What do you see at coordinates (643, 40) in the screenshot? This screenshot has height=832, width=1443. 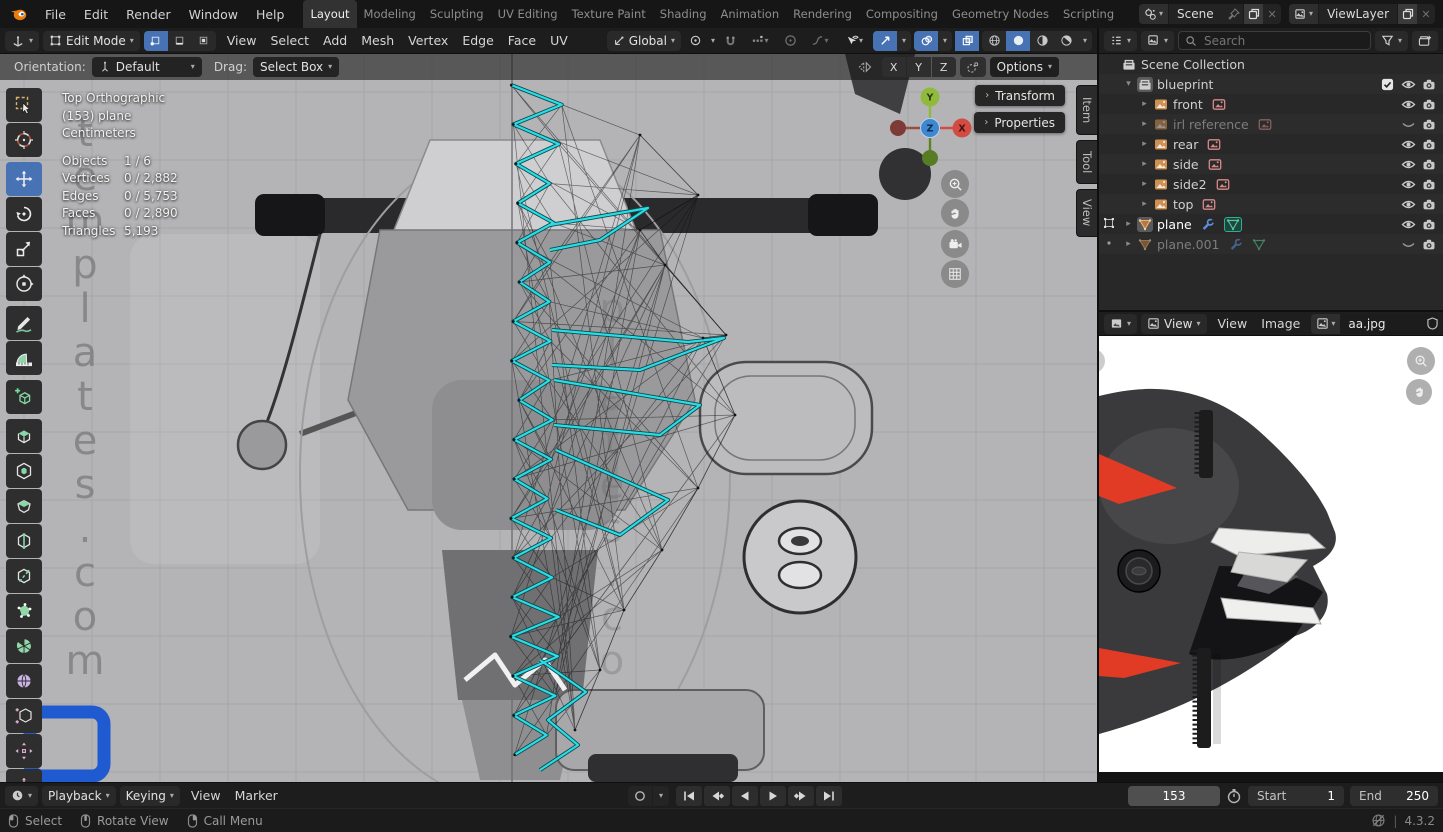 I see `transform-orientation-dropdown: Global ▾` at bounding box center [643, 40].